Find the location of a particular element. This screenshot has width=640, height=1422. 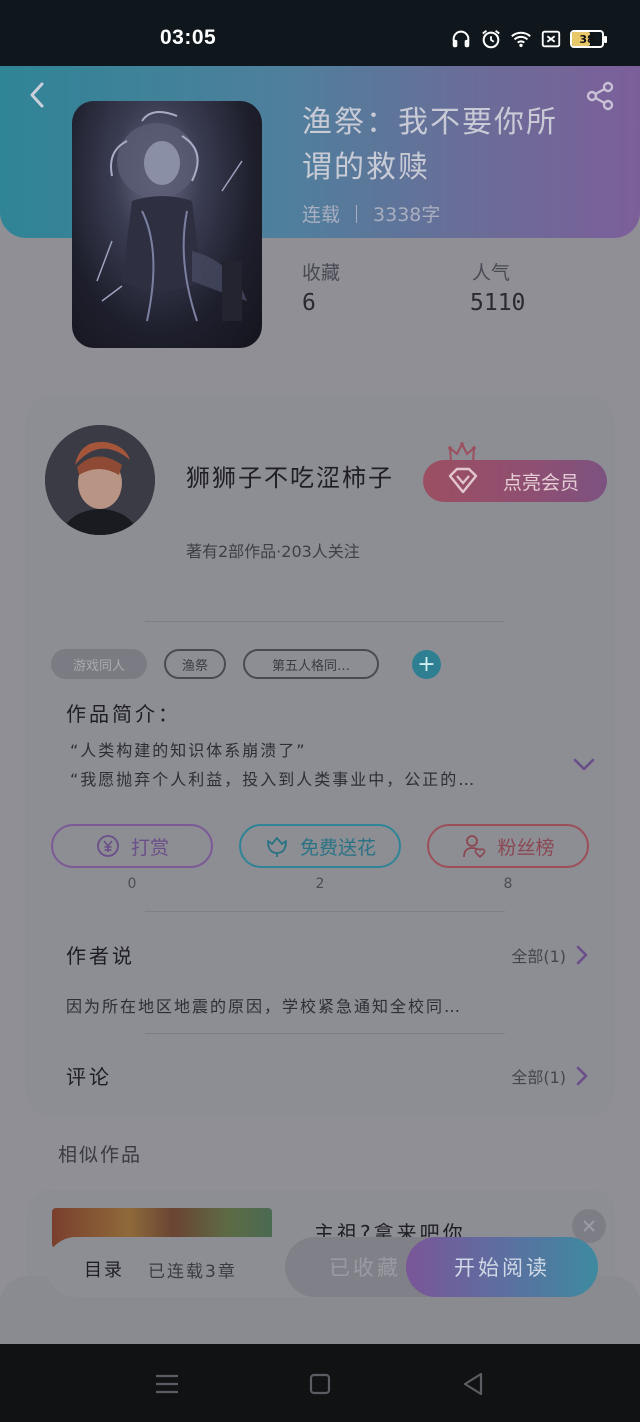

collected-button-label: 已收藏 is located at coordinates (365, 1268).